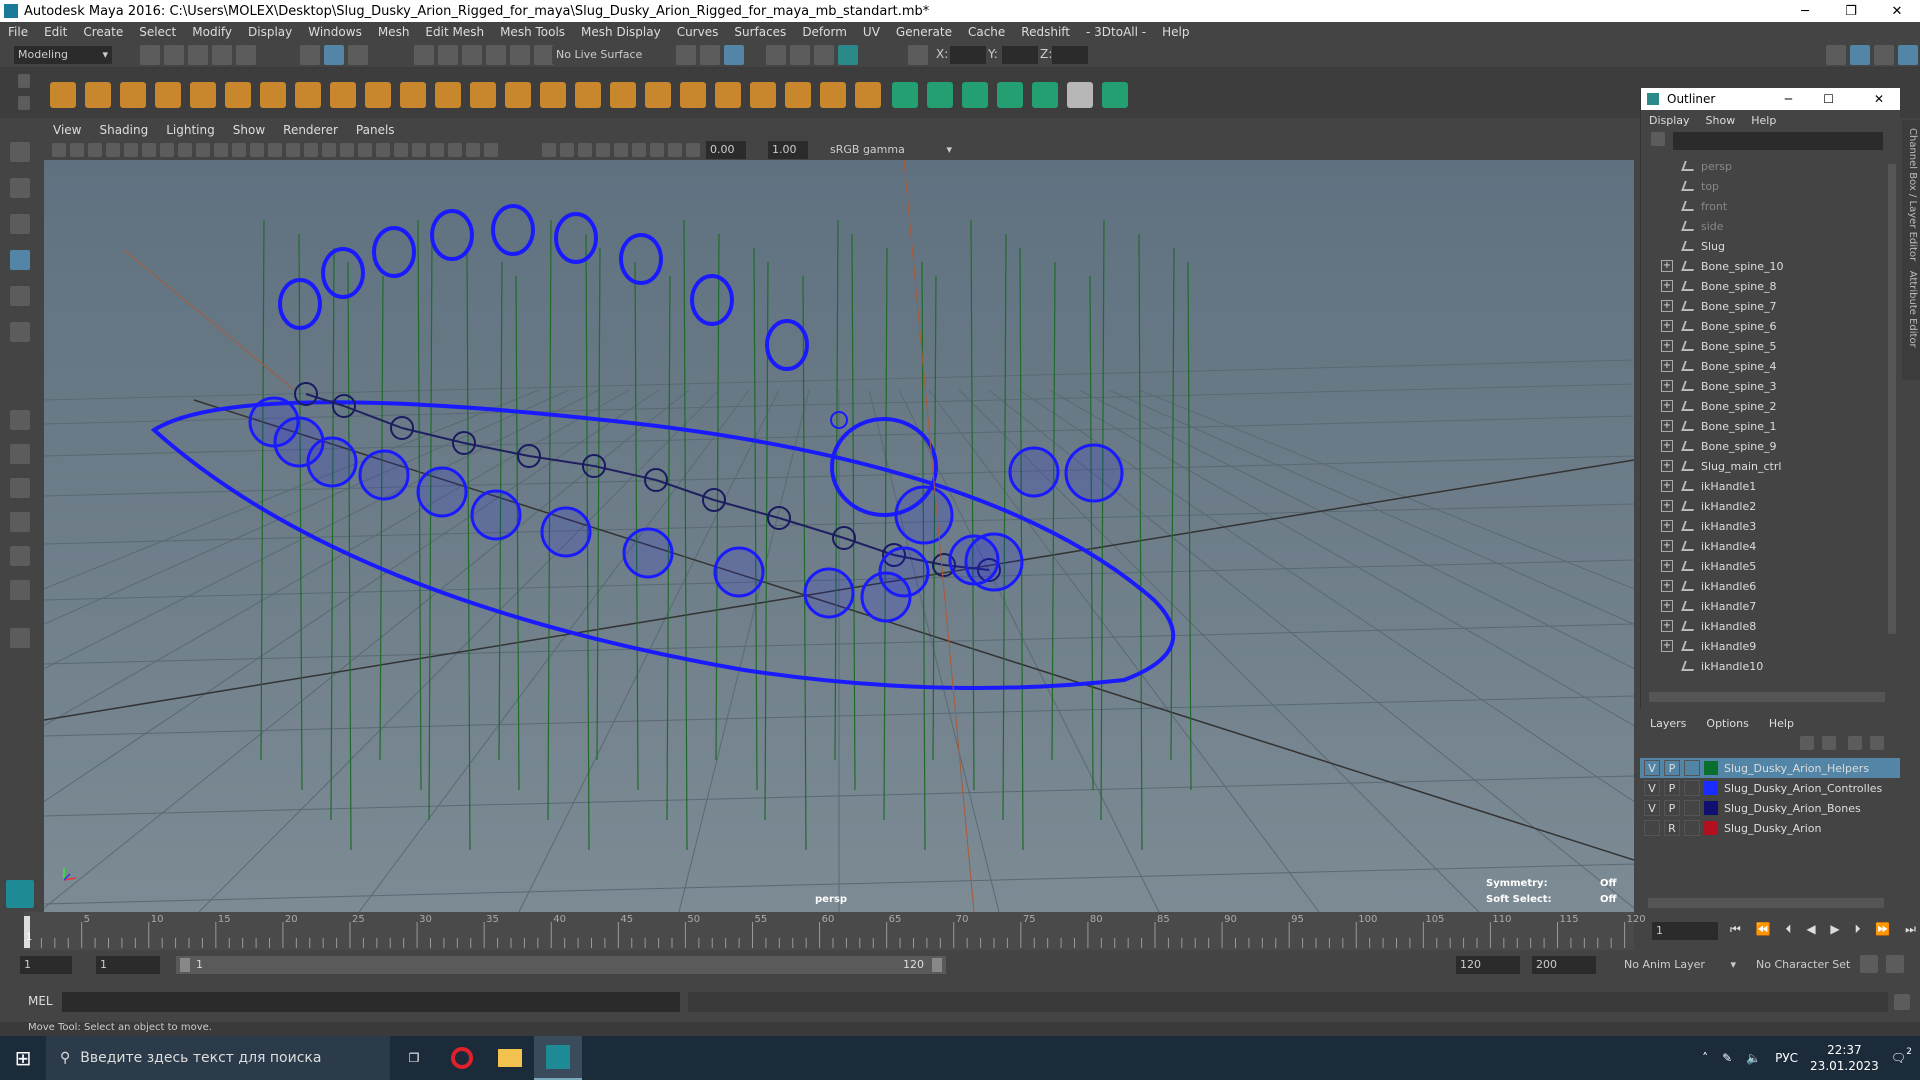  What do you see at coordinates (968, 55) in the screenshot?
I see `x-field` at bounding box center [968, 55].